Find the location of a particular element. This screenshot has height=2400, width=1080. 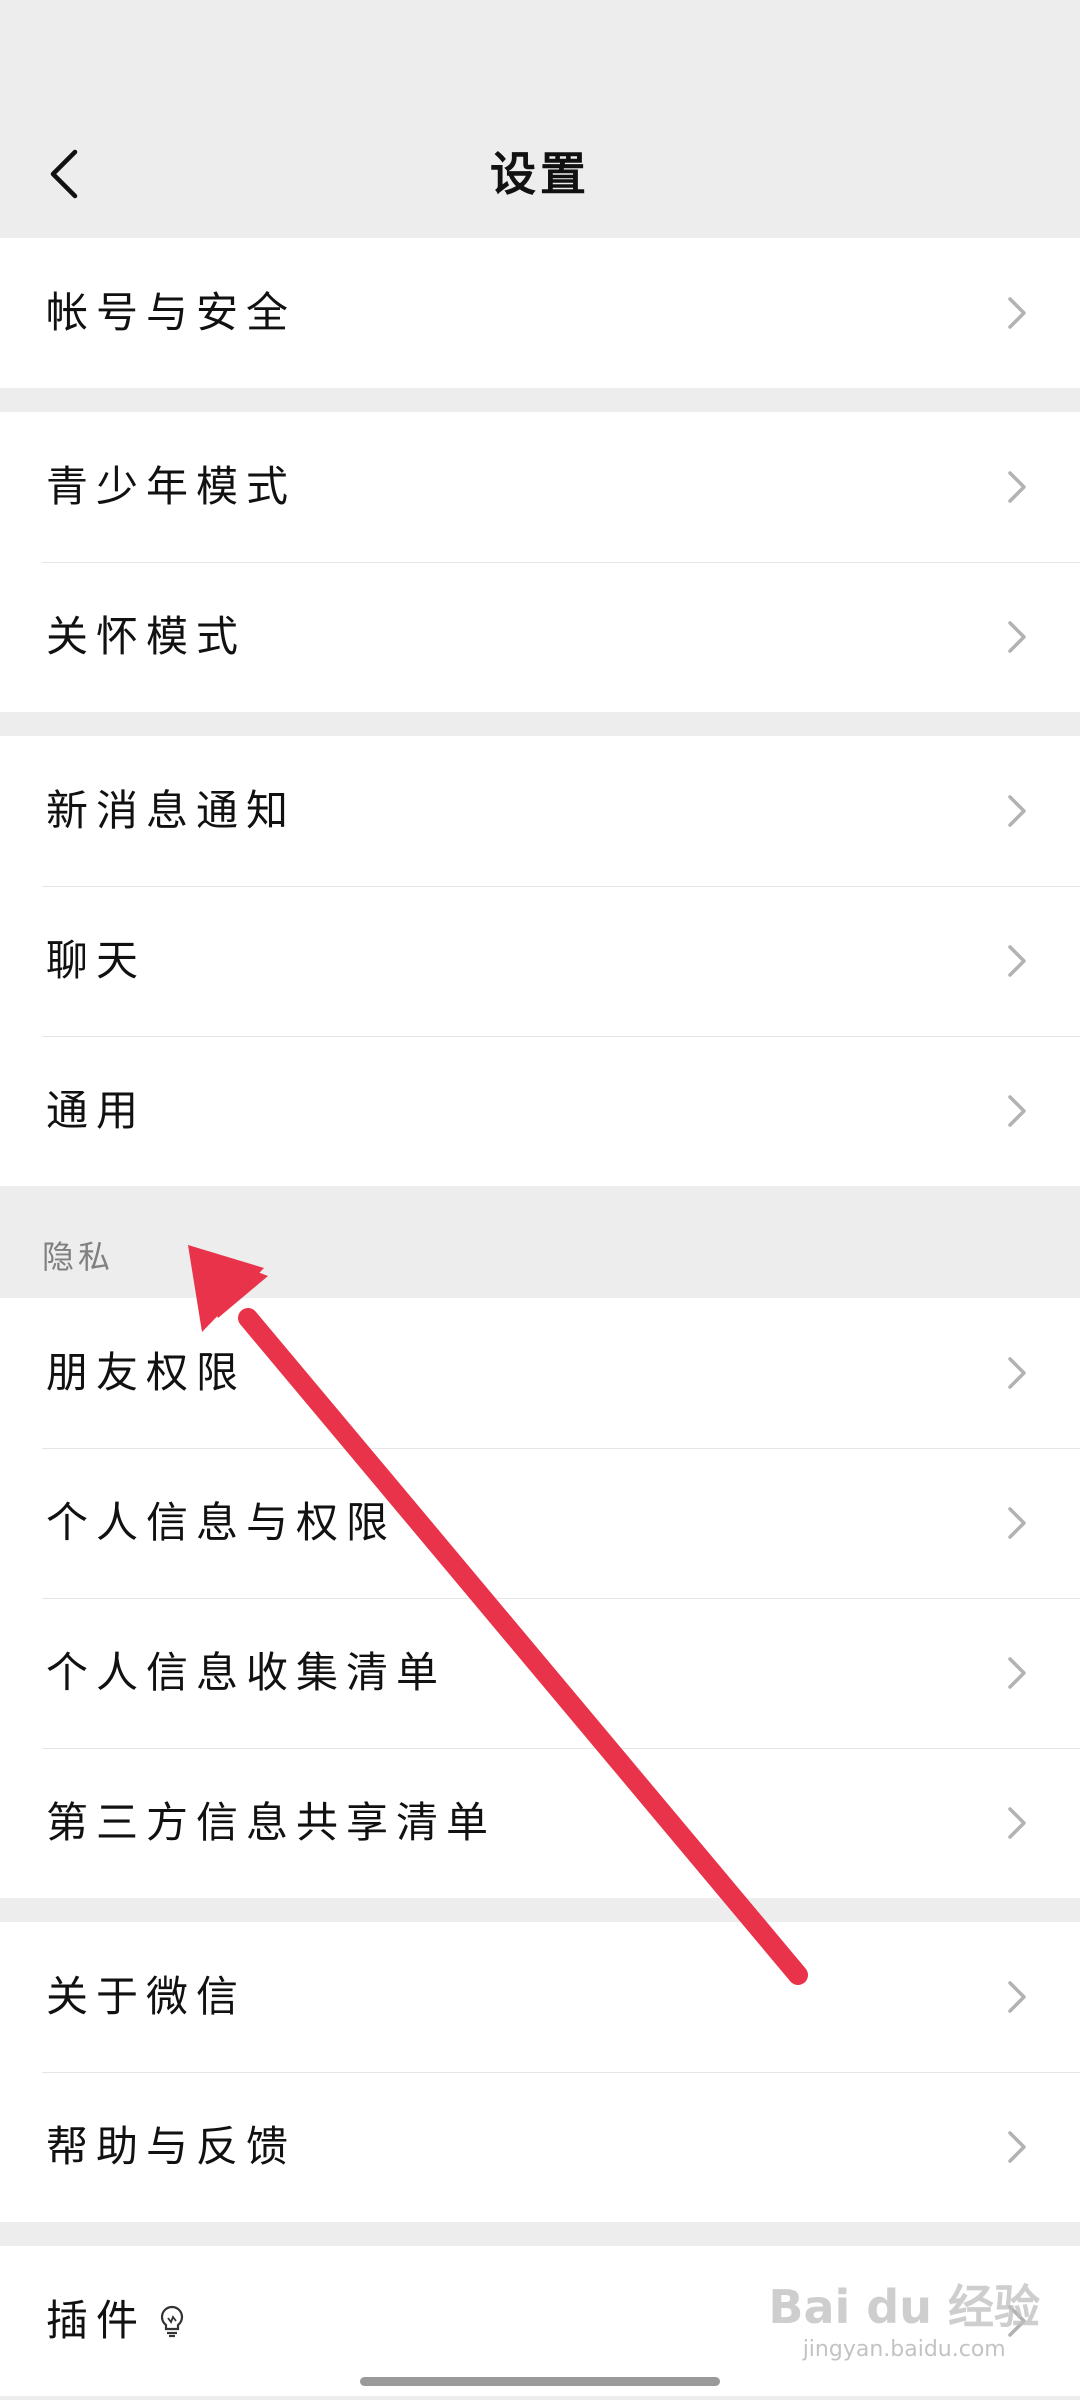

settings-item-label: 插件 is located at coordinates (96, 2320).